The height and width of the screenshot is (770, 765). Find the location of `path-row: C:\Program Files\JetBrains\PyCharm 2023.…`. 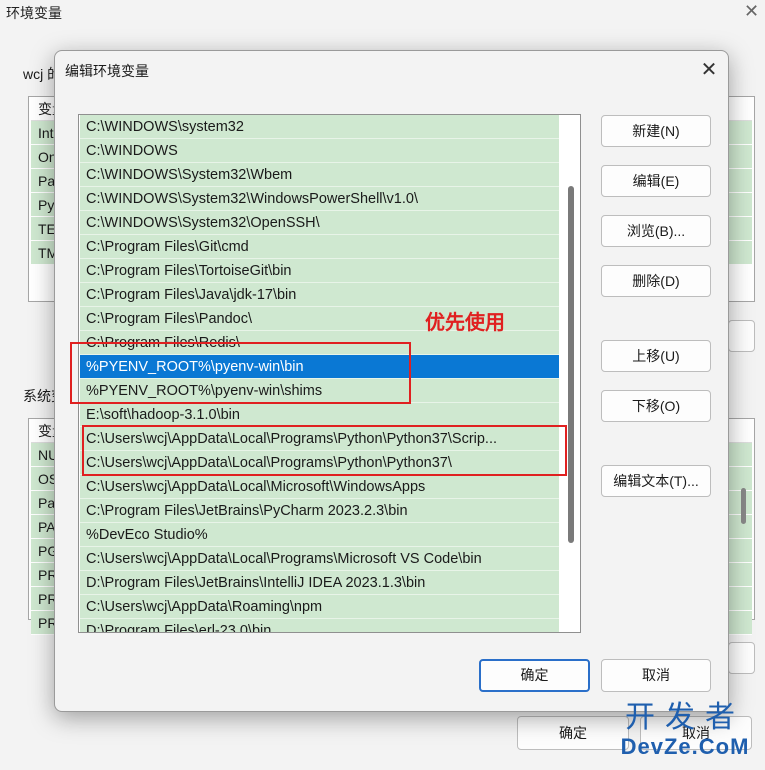

path-row: C:\Program Files\JetBrains\PyCharm 2023.… is located at coordinates (319, 511).